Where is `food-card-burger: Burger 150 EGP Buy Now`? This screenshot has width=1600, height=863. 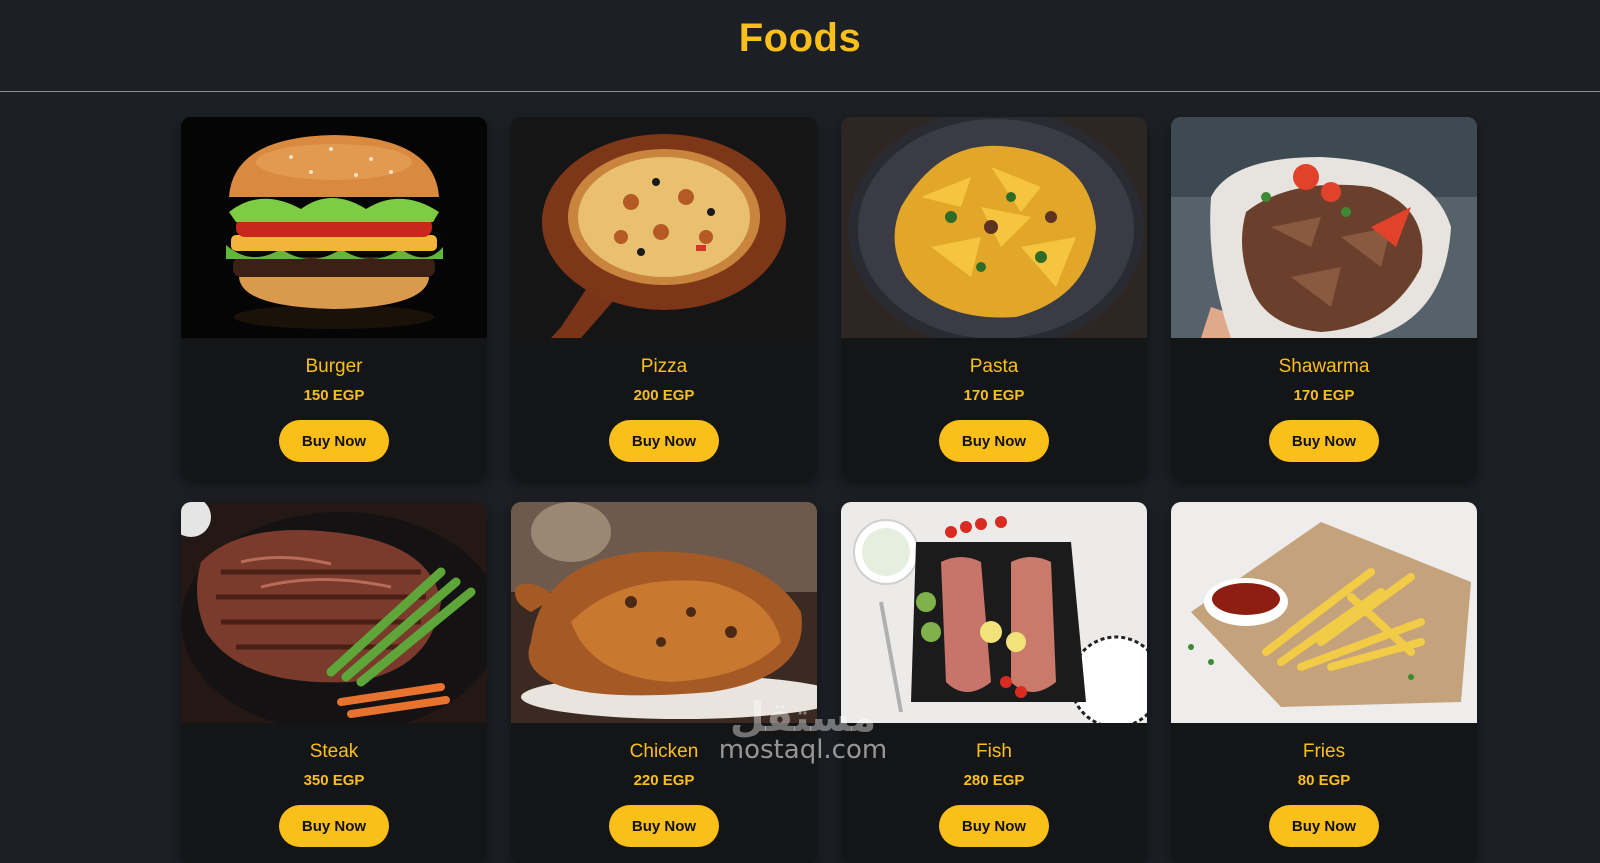
food-card-burger: Burger 150 EGP Buy Now is located at coordinates (334, 297).